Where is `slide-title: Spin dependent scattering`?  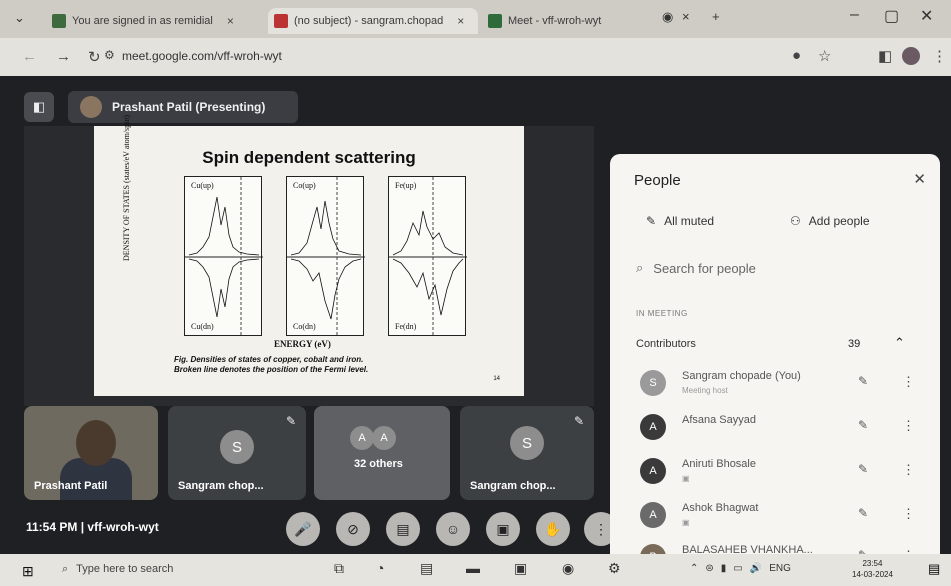 slide-title: Spin dependent scattering is located at coordinates (309, 157).